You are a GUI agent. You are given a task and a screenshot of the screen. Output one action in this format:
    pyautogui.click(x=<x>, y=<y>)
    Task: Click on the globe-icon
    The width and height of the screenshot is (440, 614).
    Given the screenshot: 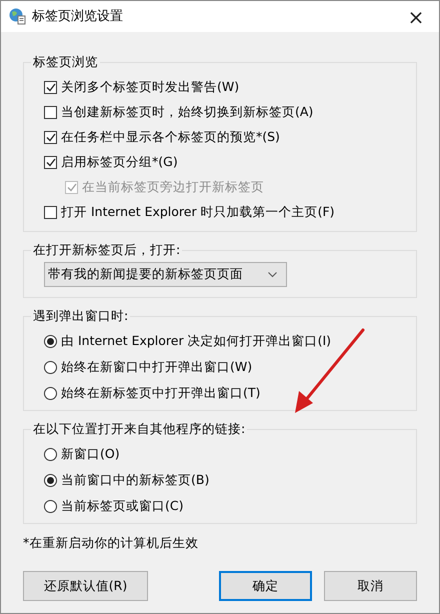 What is the action you would take?
    pyautogui.click(x=17, y=16)
    